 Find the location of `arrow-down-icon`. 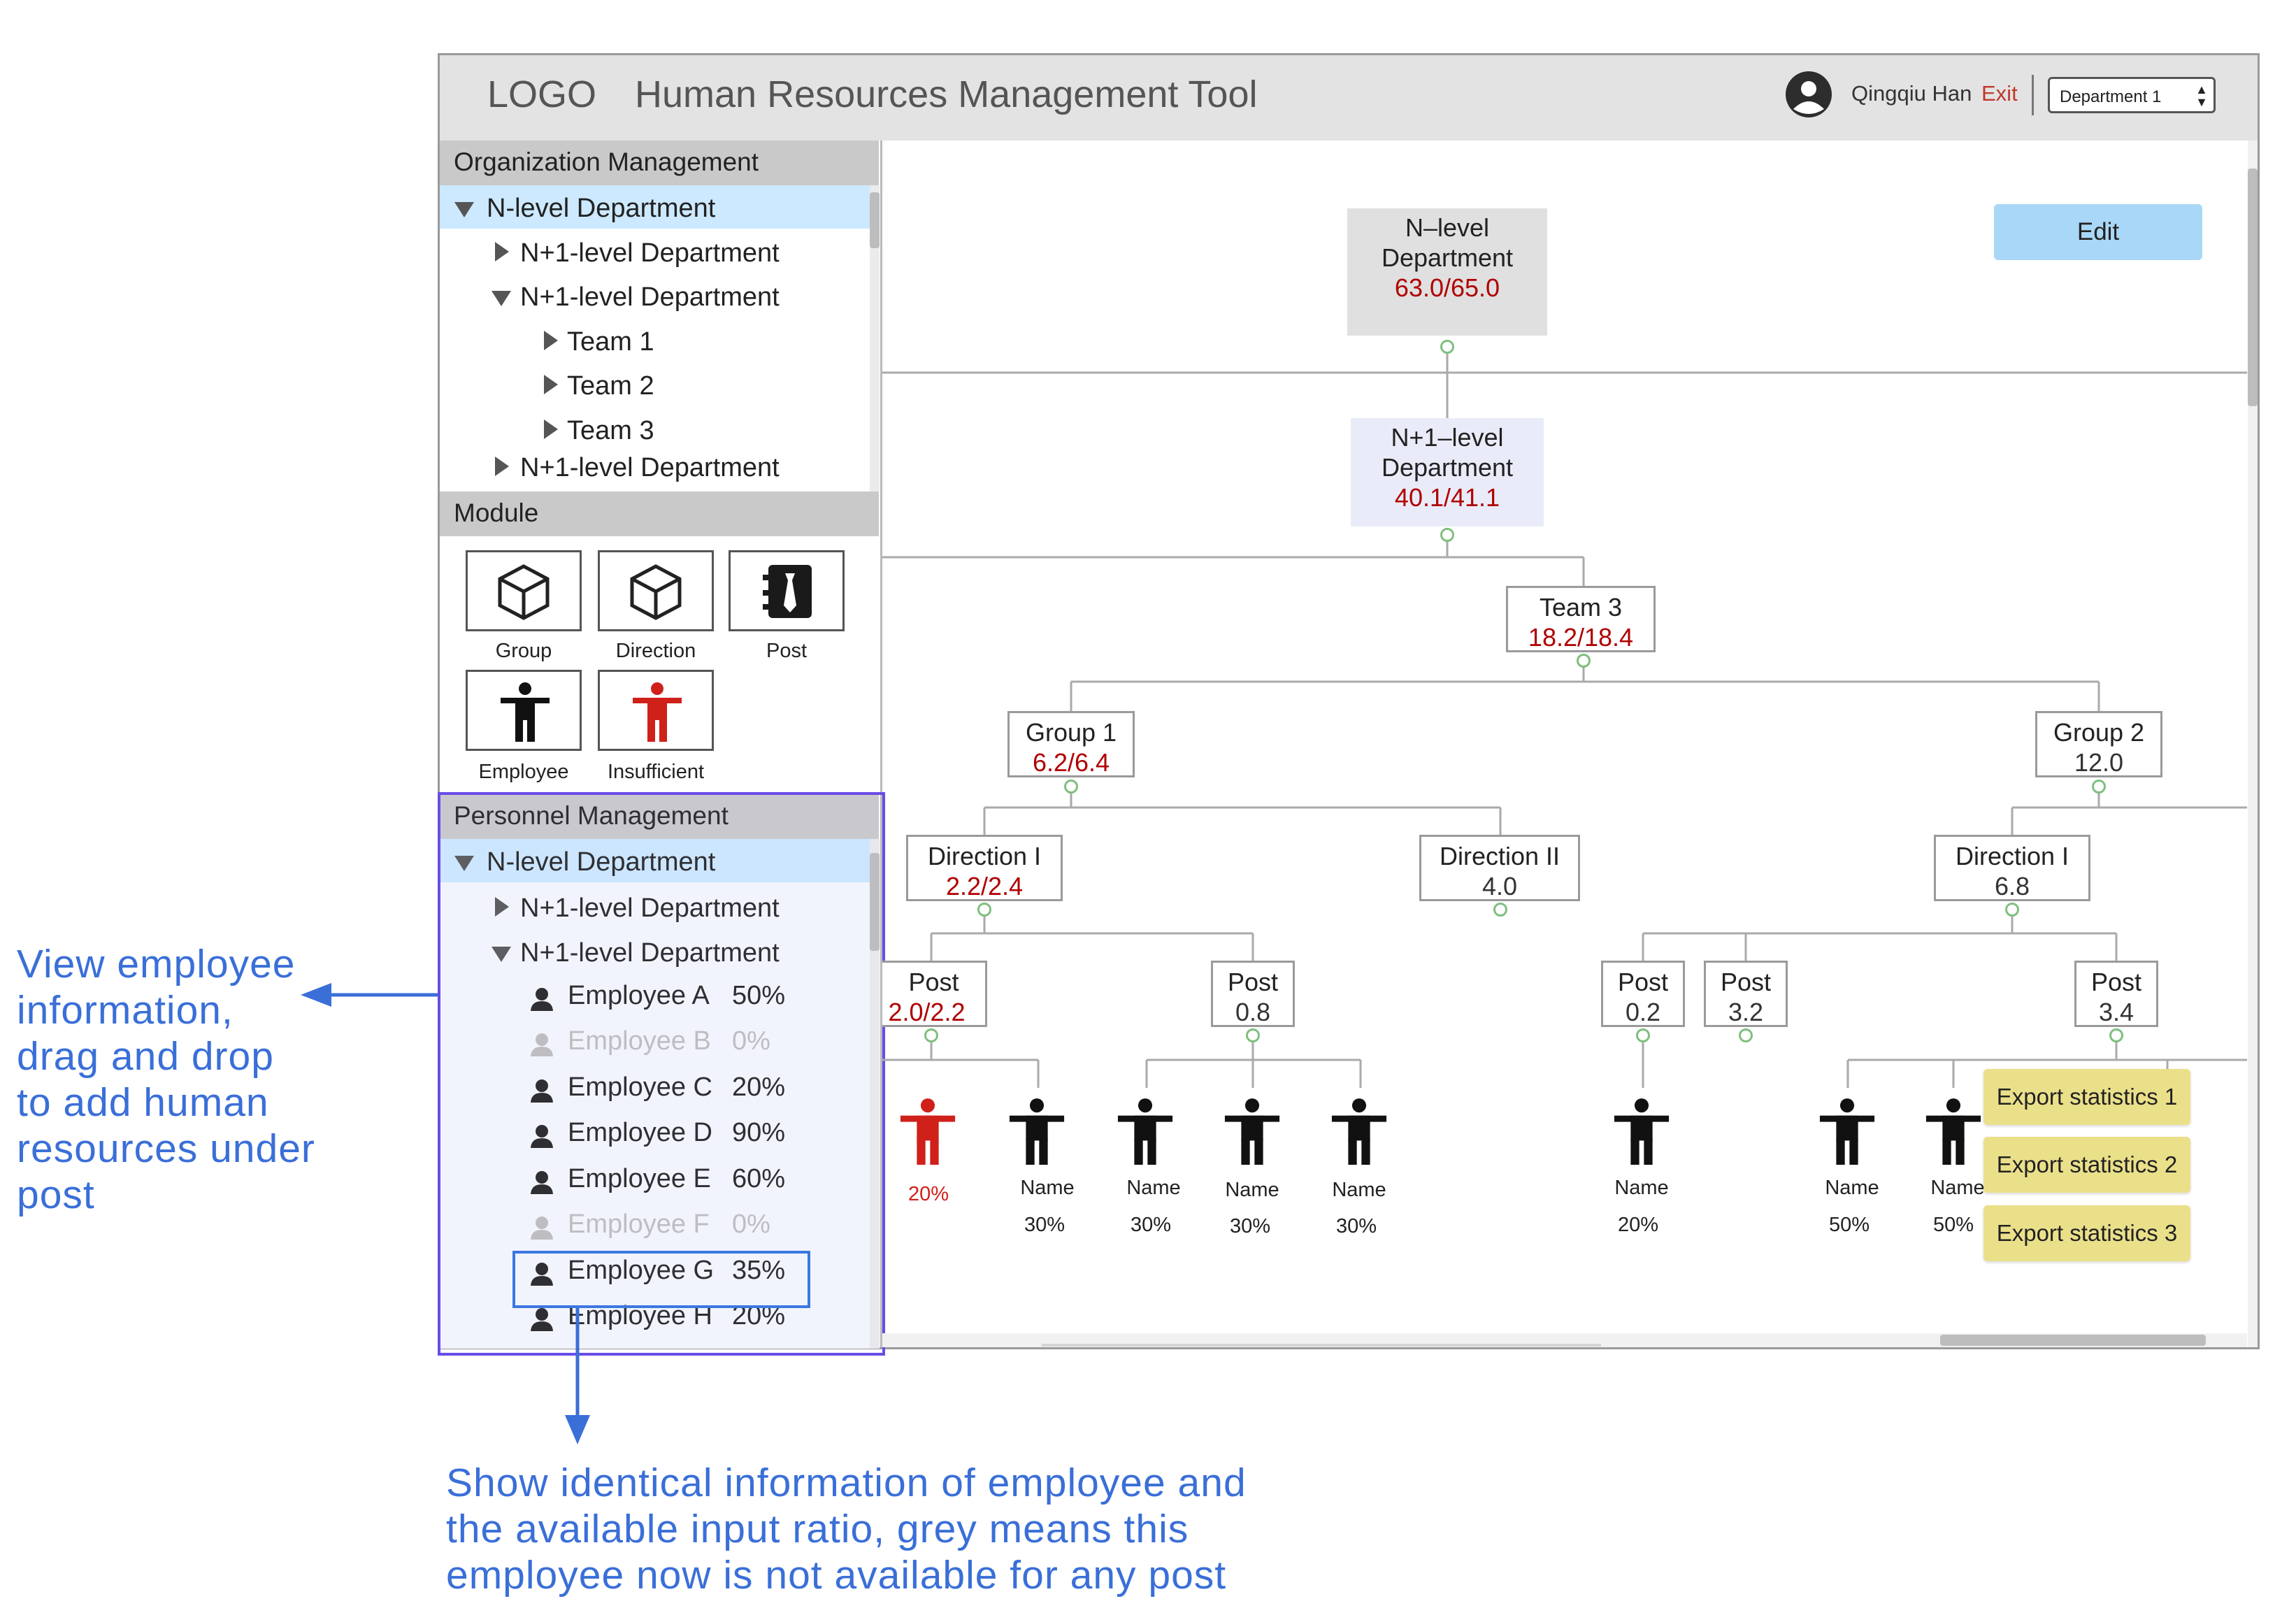

arrow-down-icon is located at coordinates (577, 1429).